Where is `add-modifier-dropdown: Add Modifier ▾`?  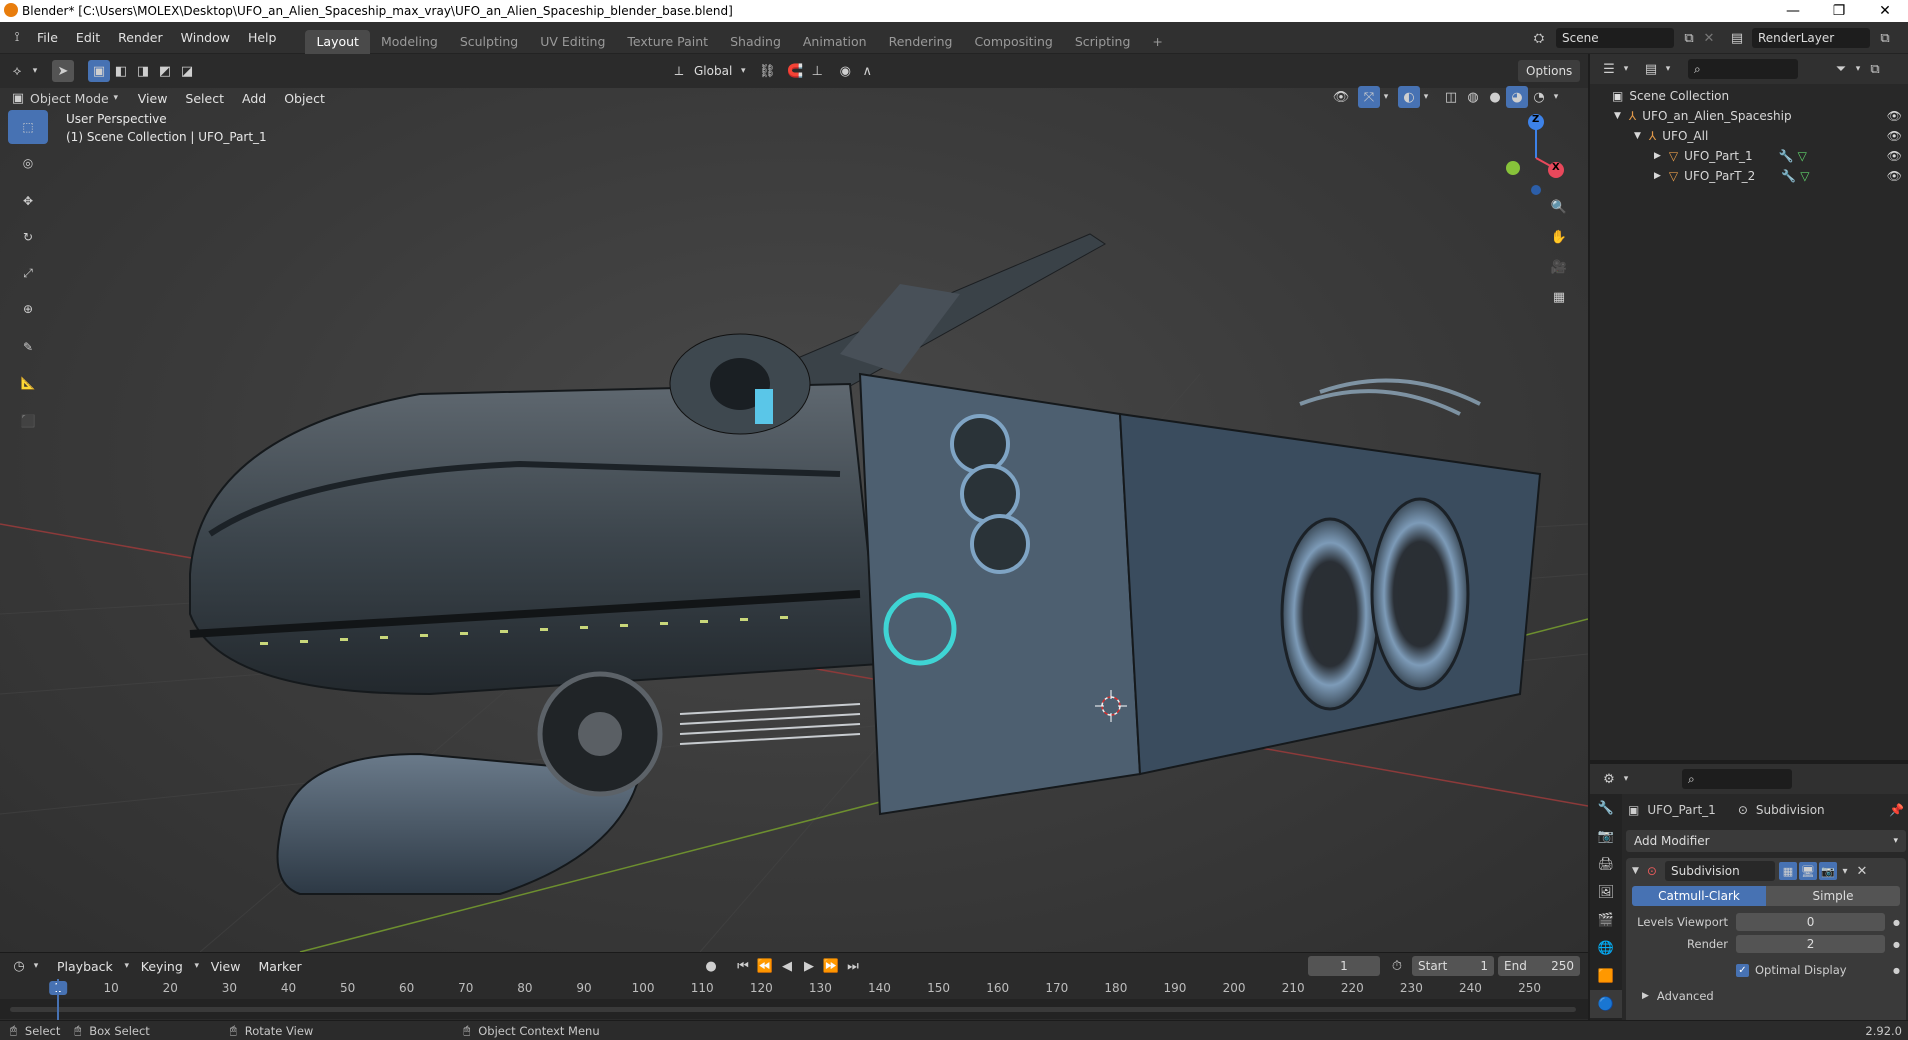 add-modifier-dropdown: Add Modifier ▾ is located at coordinates (1766, 841).